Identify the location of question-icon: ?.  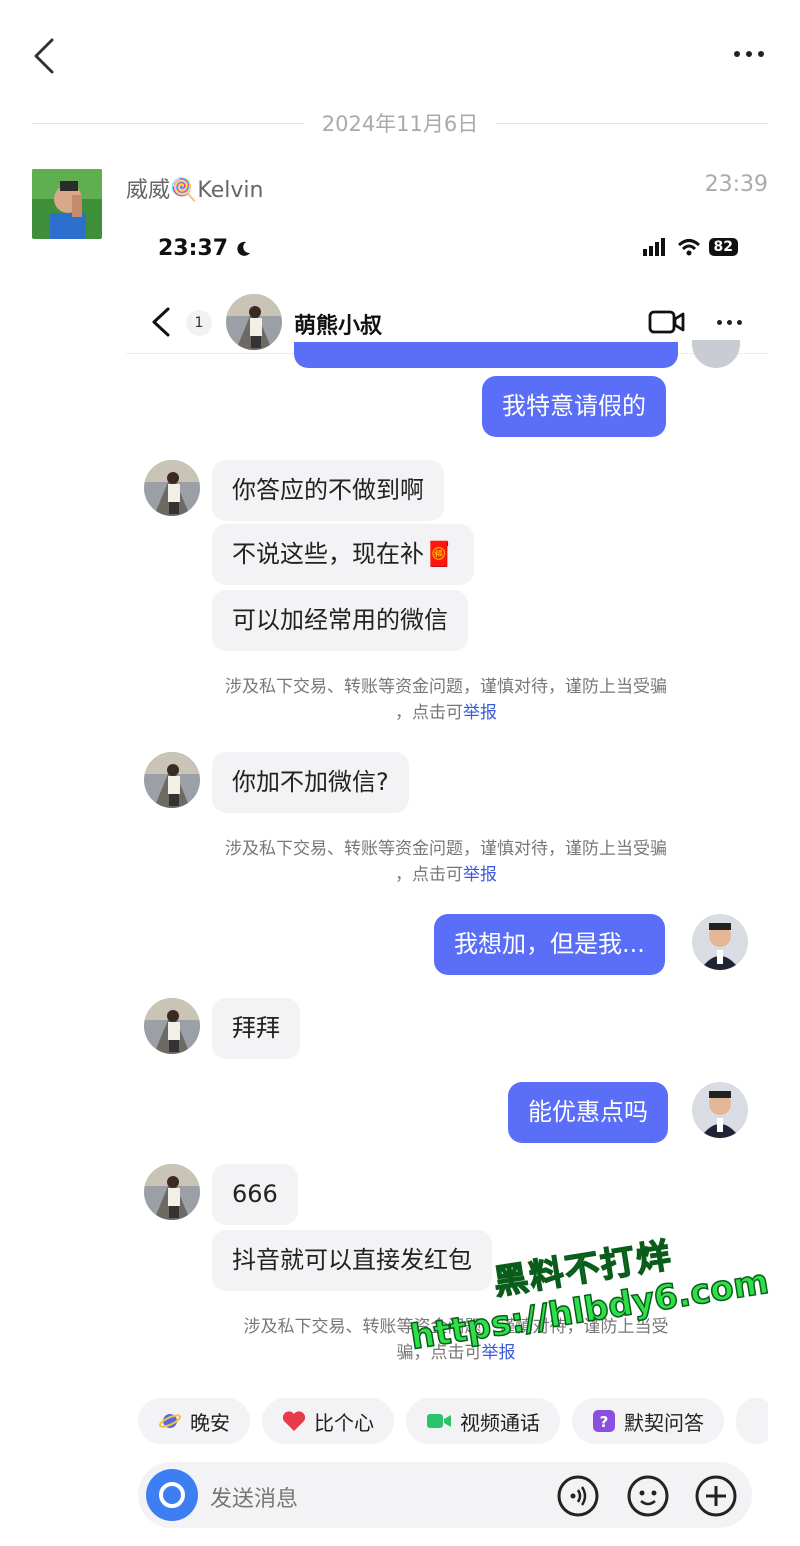
(604, 1421).